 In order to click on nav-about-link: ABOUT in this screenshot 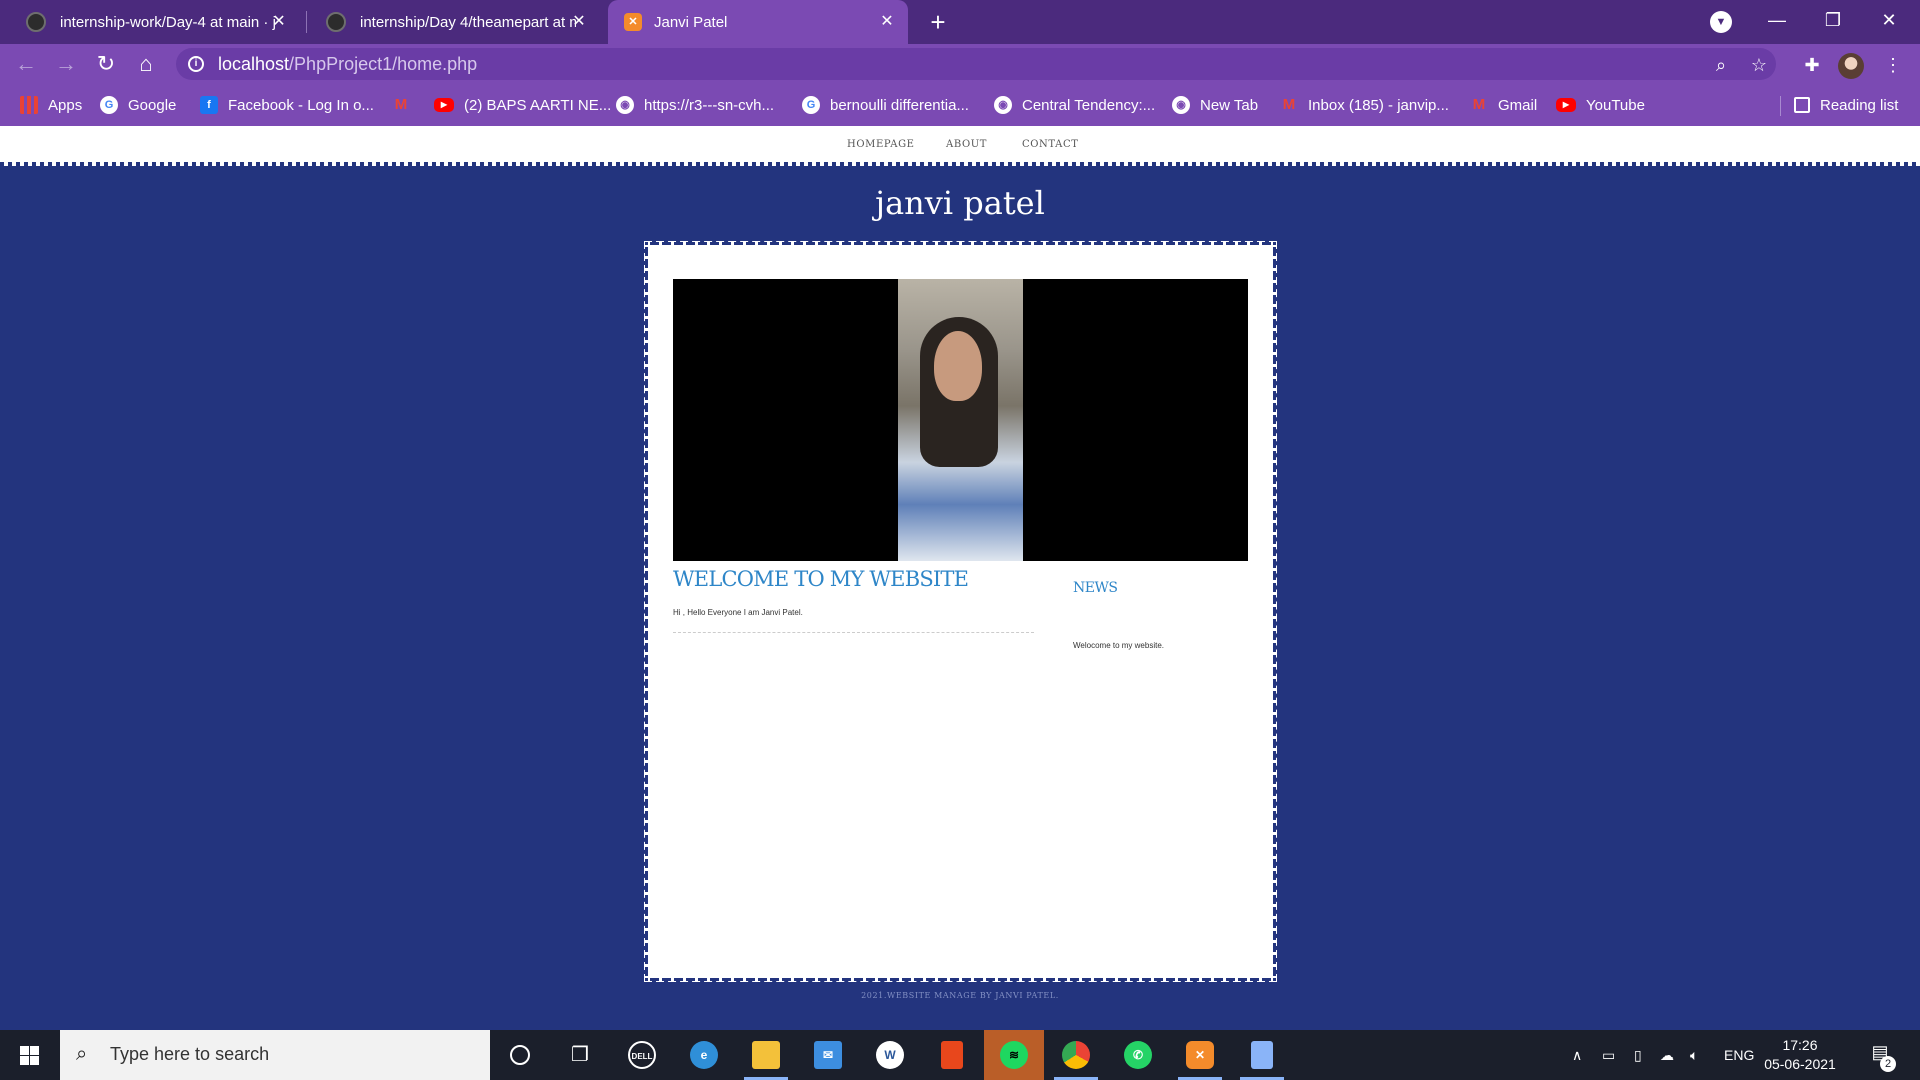, I will do `click(966, 144)`.